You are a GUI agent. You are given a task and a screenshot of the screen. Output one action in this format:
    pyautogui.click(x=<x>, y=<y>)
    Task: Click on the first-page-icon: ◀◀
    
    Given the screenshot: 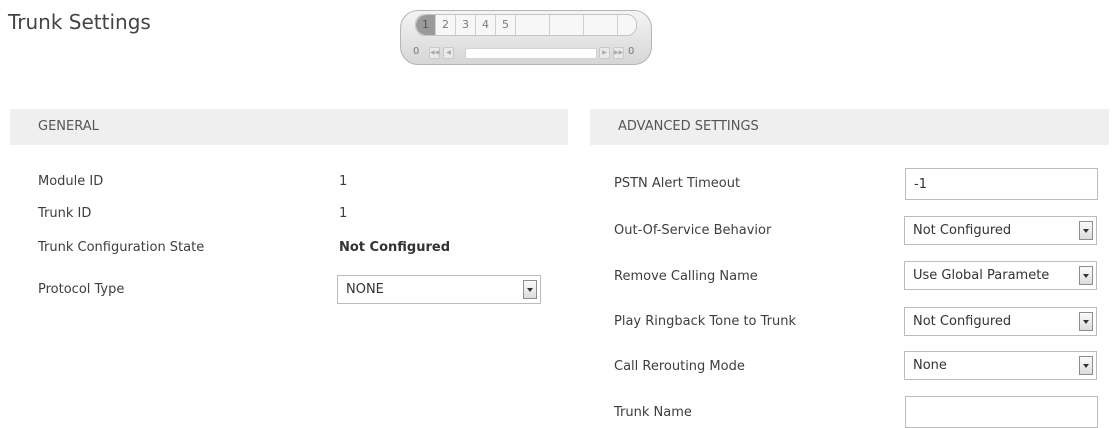 What is the action you would take?
    pyautogui.click(x=434, y=53)
    